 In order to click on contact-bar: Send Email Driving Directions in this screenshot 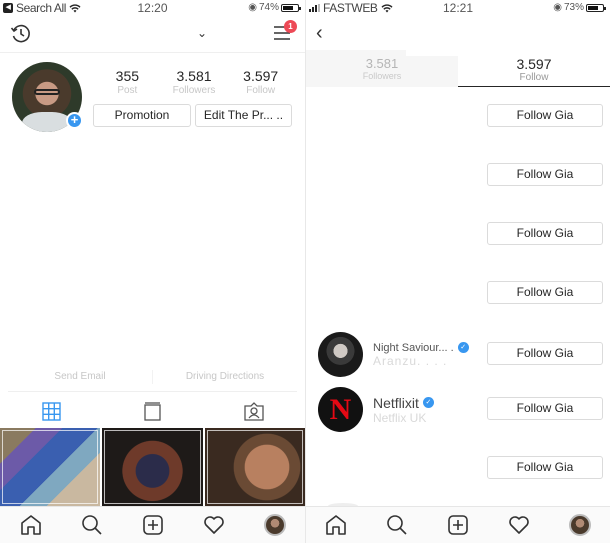, I will do `click(152, 380)`.